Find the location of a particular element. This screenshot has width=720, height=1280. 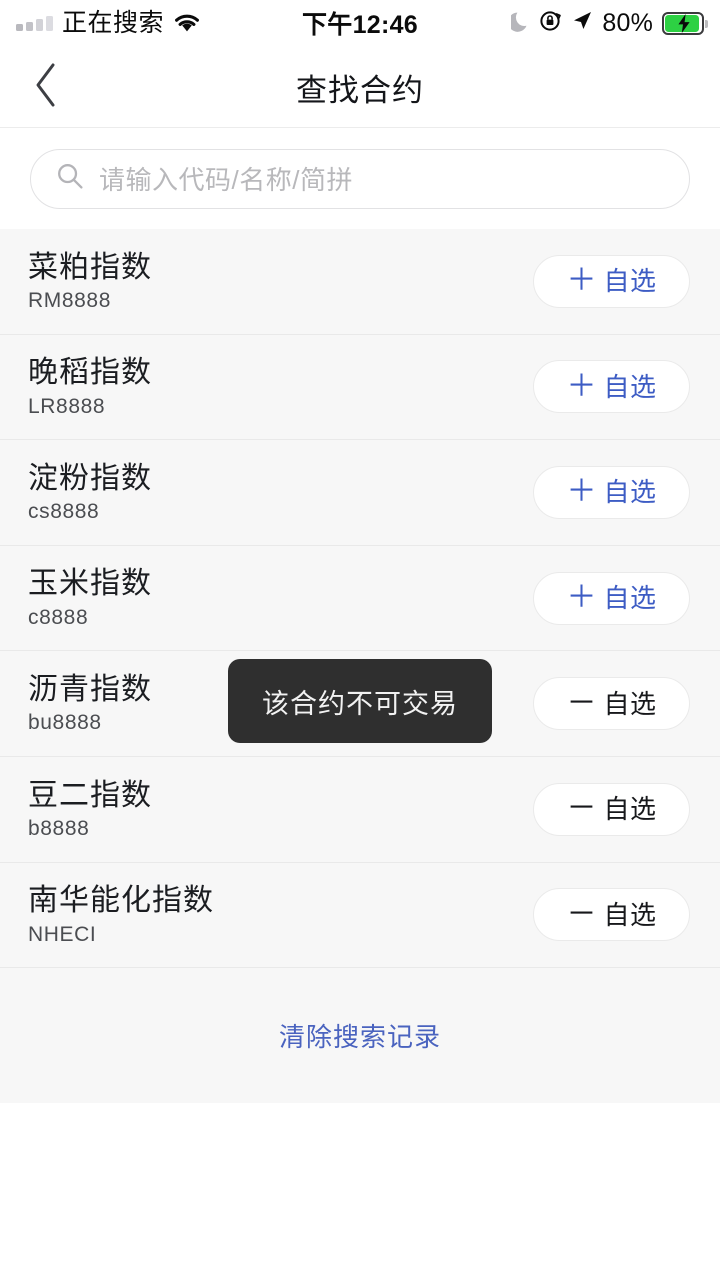

contract-code: NHECI is located at coordinates (62, 934).